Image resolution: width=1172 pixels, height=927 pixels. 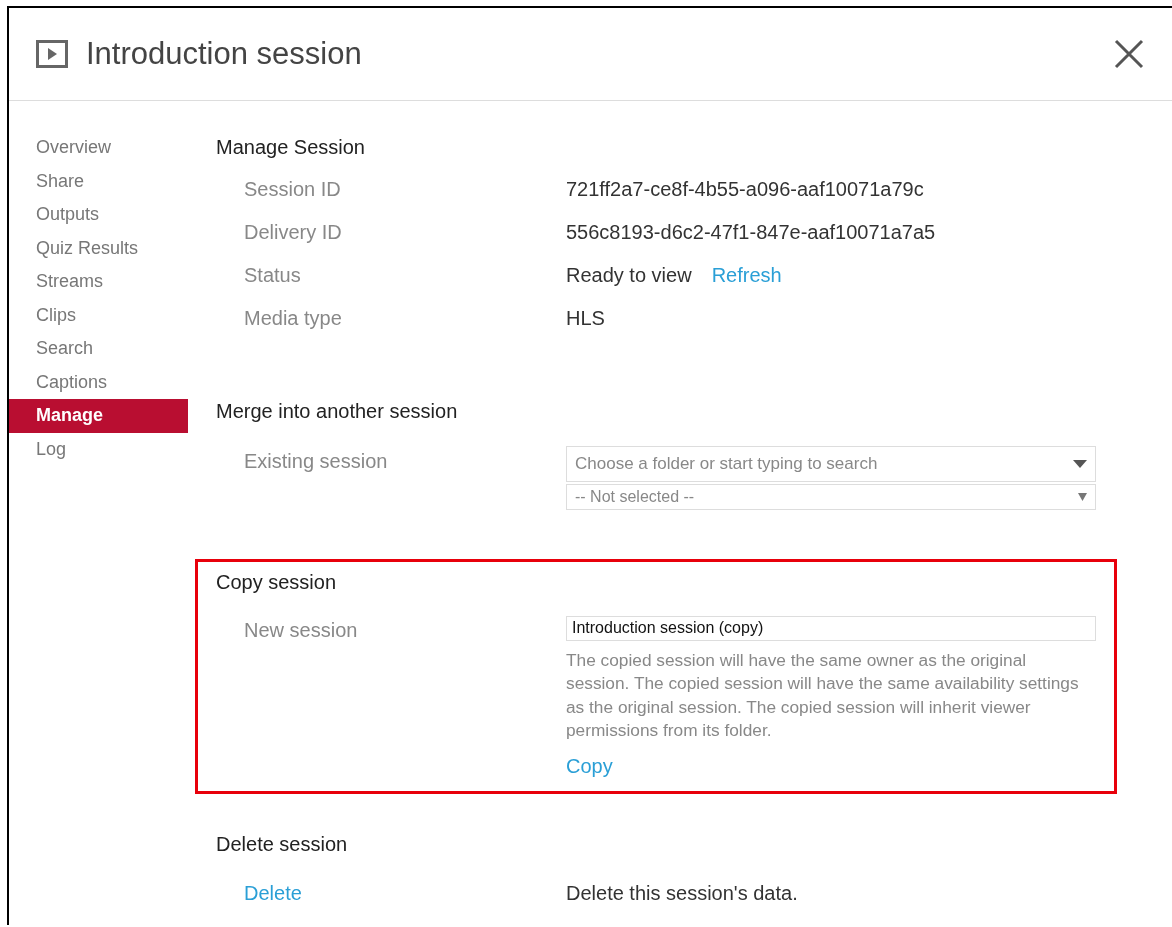 I want to click on sidebar-item: Outputs, so click(x=98, y=215).